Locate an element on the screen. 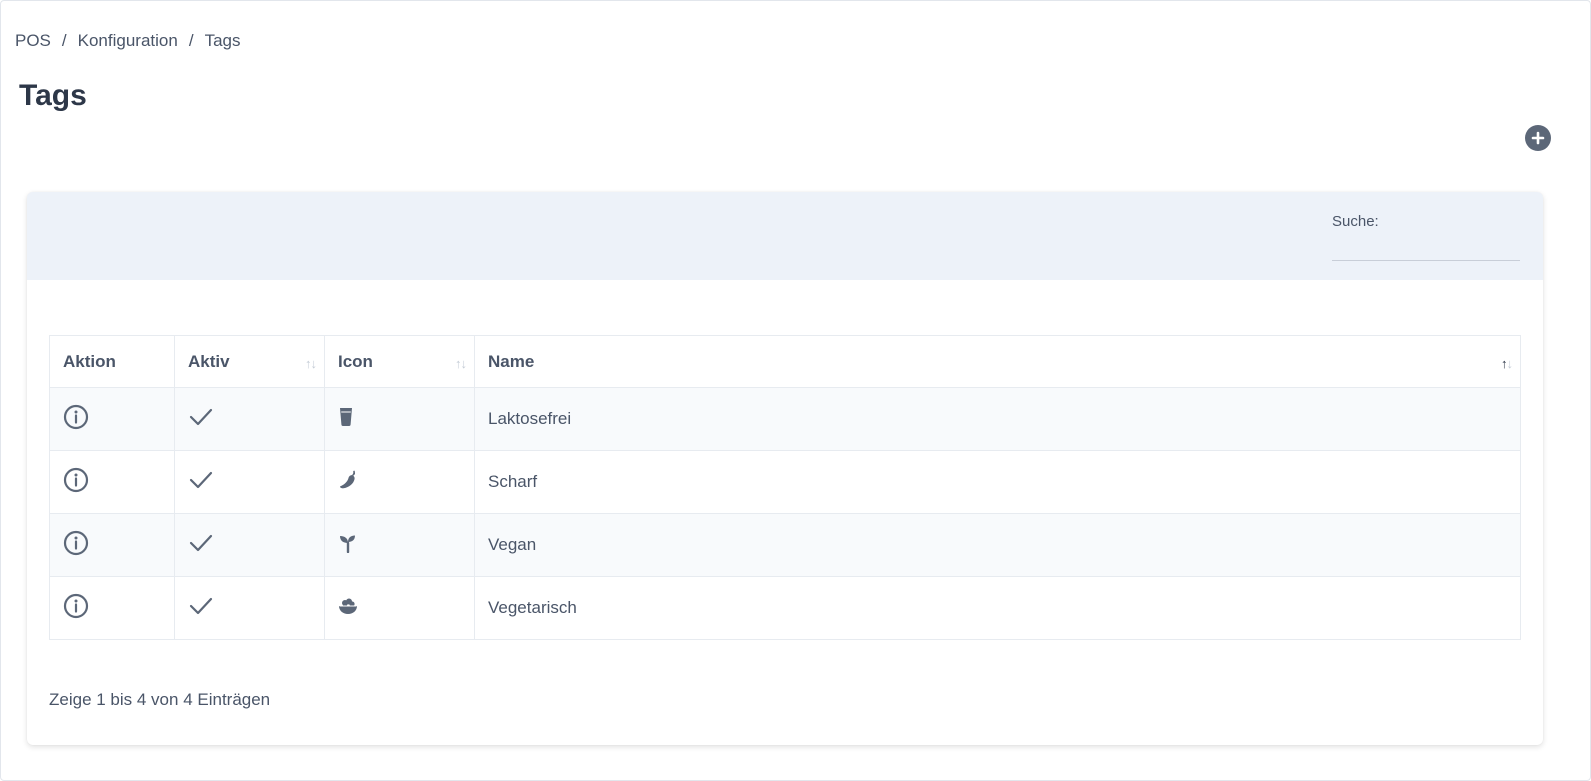 The width and height of the screenshot is (1591, 781). search-input-wrap is located at coordinates (1426, 248).